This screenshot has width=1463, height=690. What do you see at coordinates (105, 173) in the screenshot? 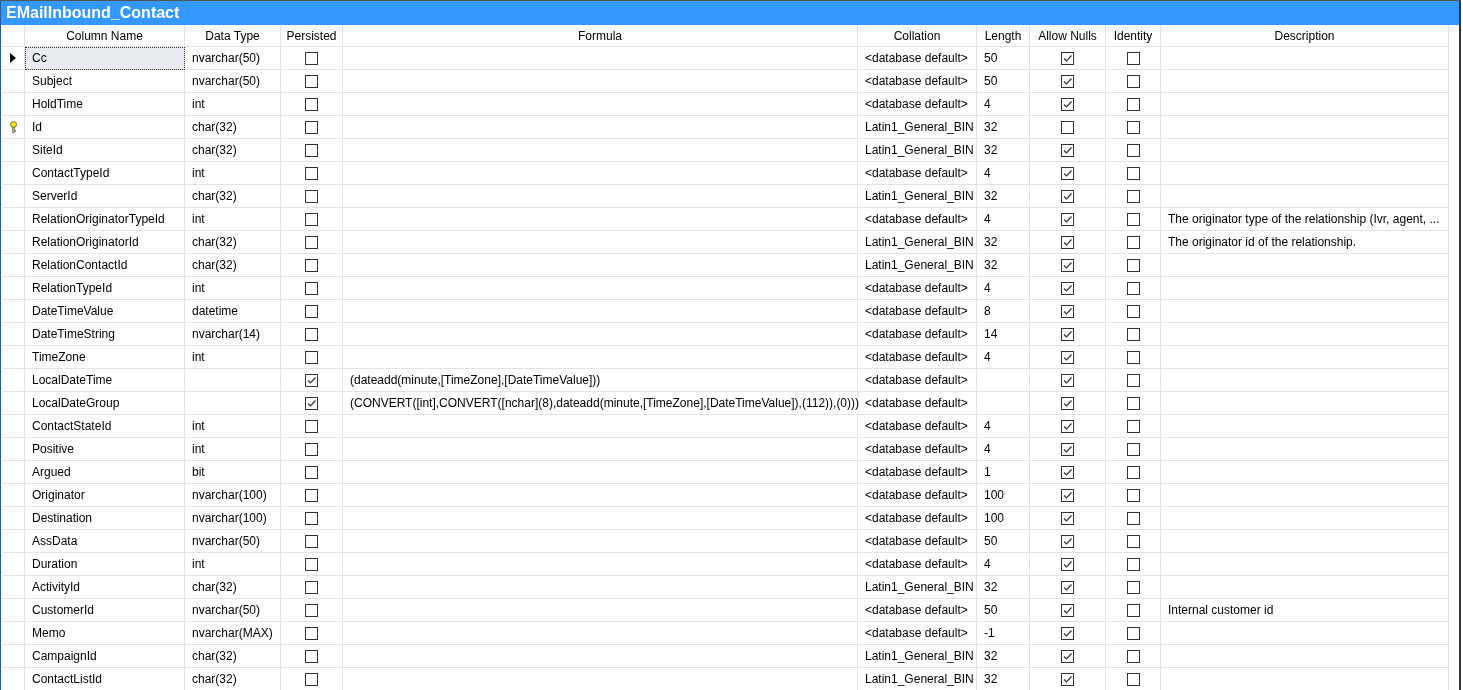
I see `table-cell: ContactTypeId` at bounding box center [105, 173].